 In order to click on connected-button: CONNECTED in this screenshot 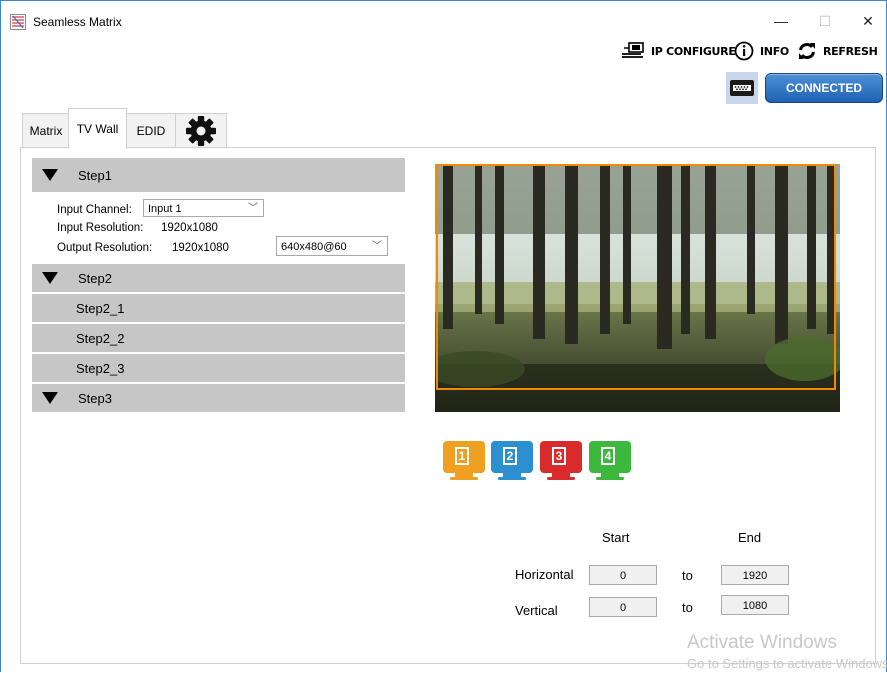, I will do `click(824, 88)`.